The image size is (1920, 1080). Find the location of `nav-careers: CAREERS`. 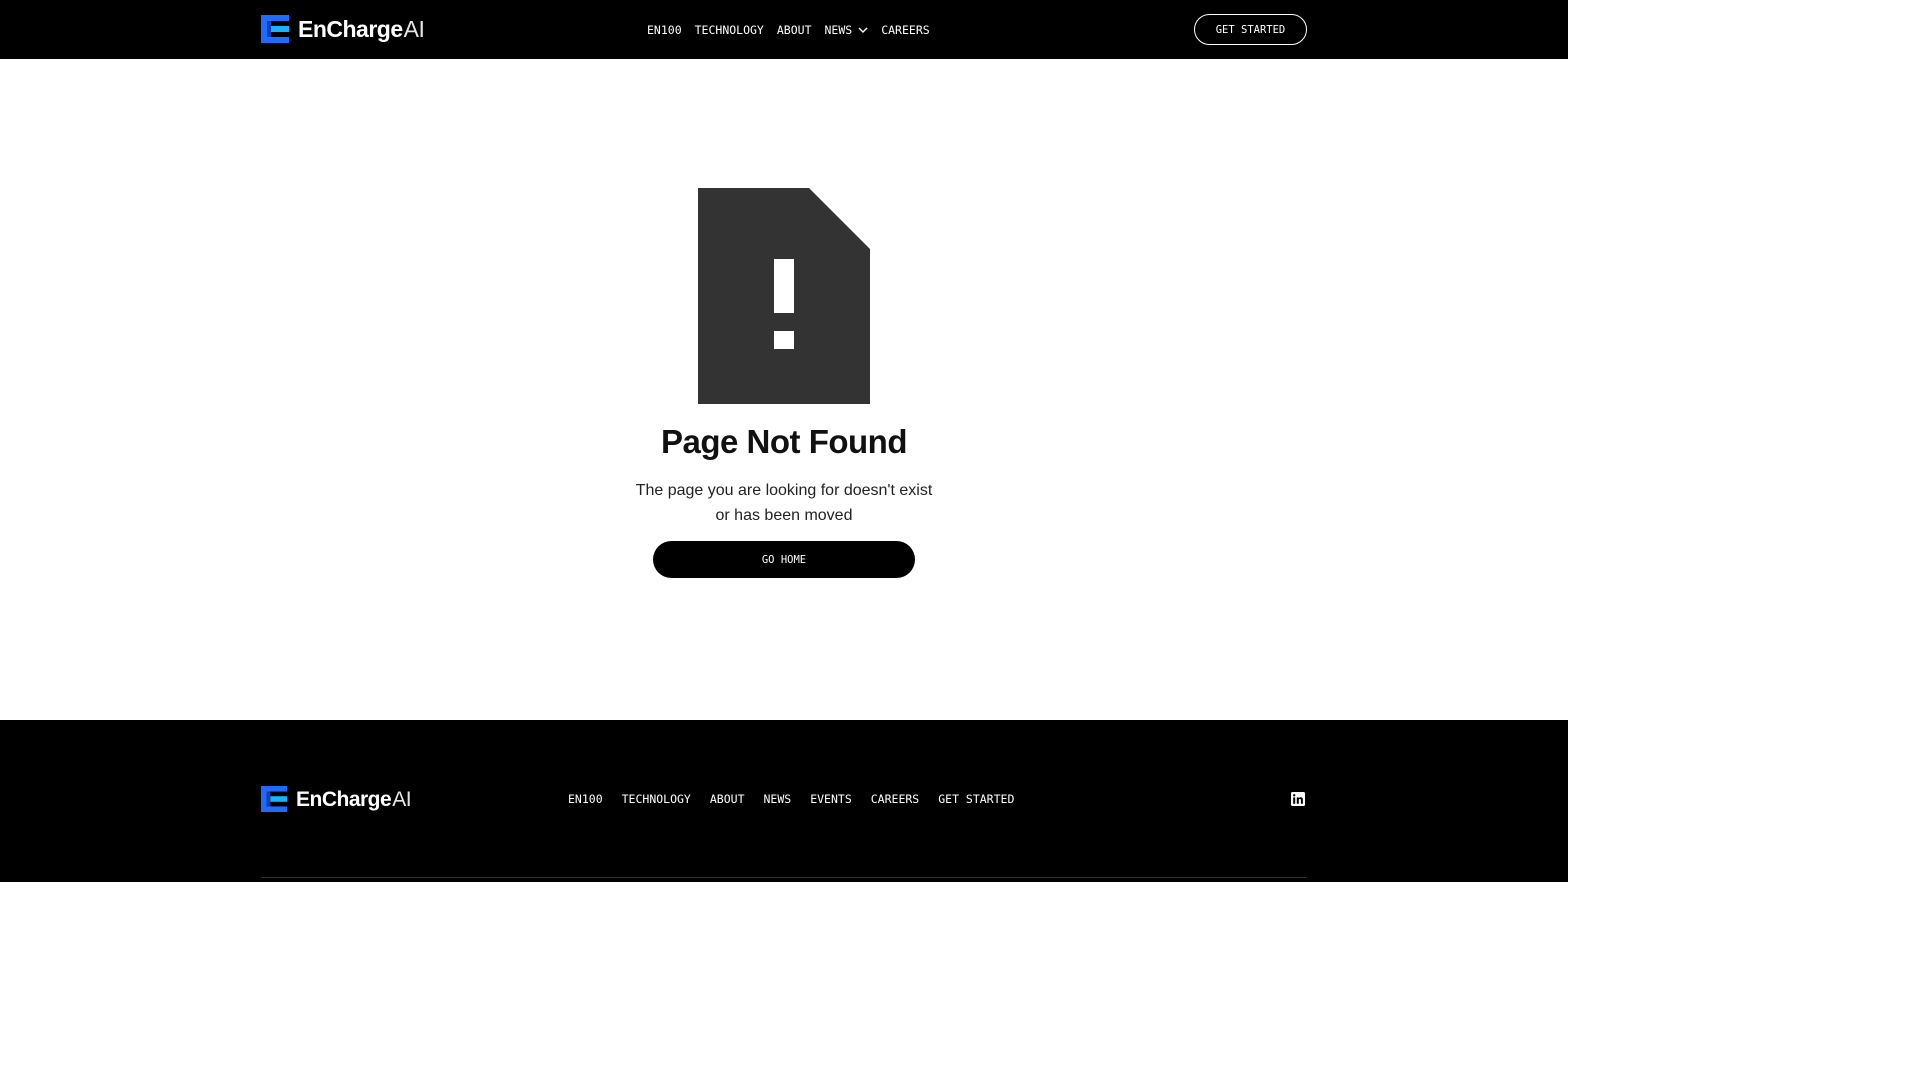

nav-careers: CAREERS is located at coordinates (905, 30).